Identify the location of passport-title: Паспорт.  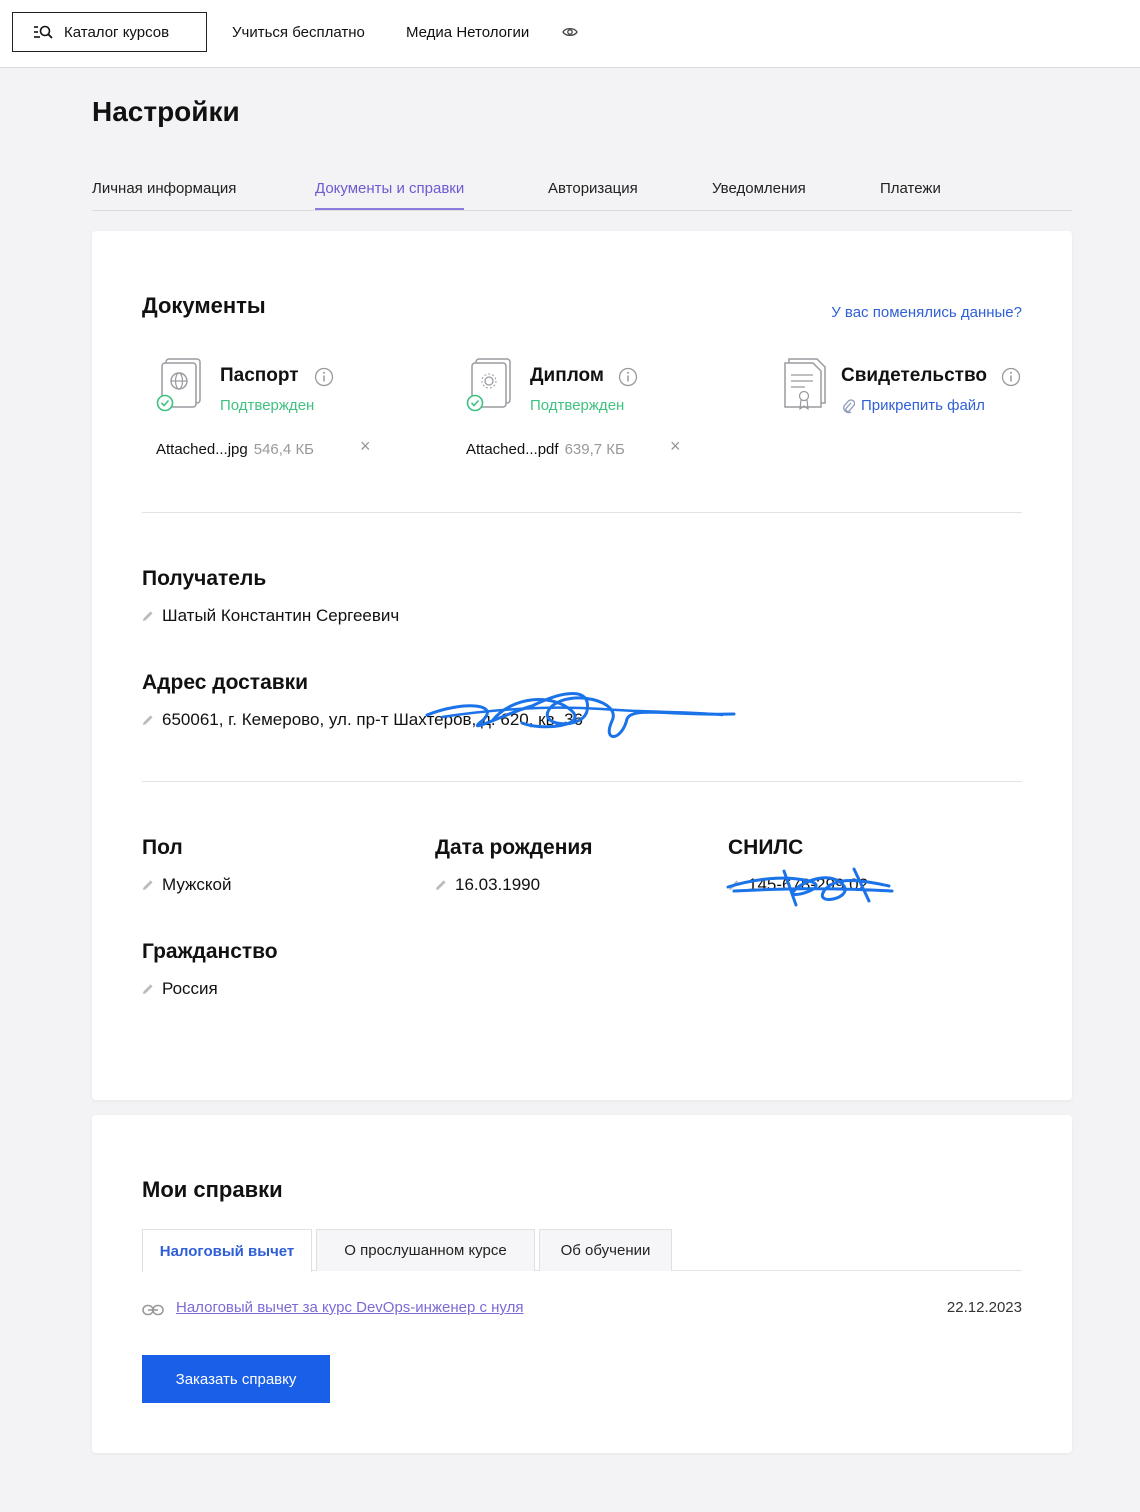
(259, 375).